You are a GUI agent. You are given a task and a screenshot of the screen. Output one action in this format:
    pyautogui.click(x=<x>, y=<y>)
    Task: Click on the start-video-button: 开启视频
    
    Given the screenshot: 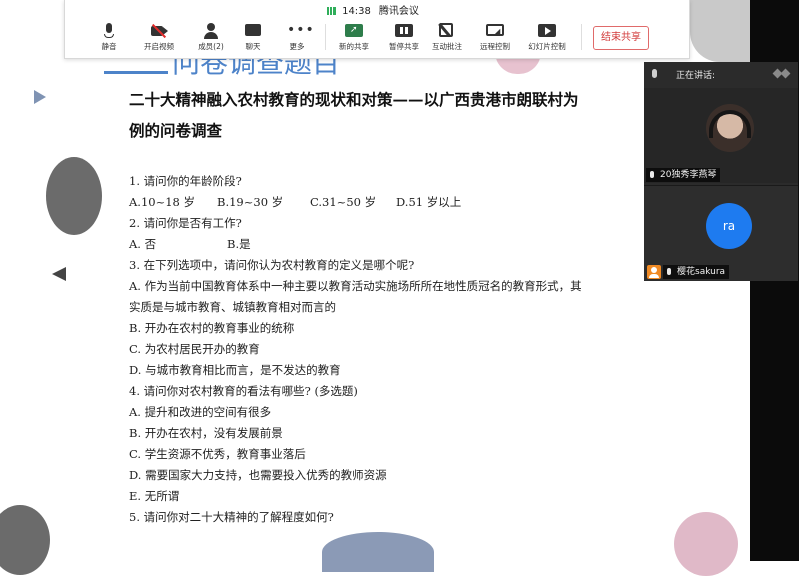 What is the action you would take?
    pyautogui.click(x=159, y=39)
    